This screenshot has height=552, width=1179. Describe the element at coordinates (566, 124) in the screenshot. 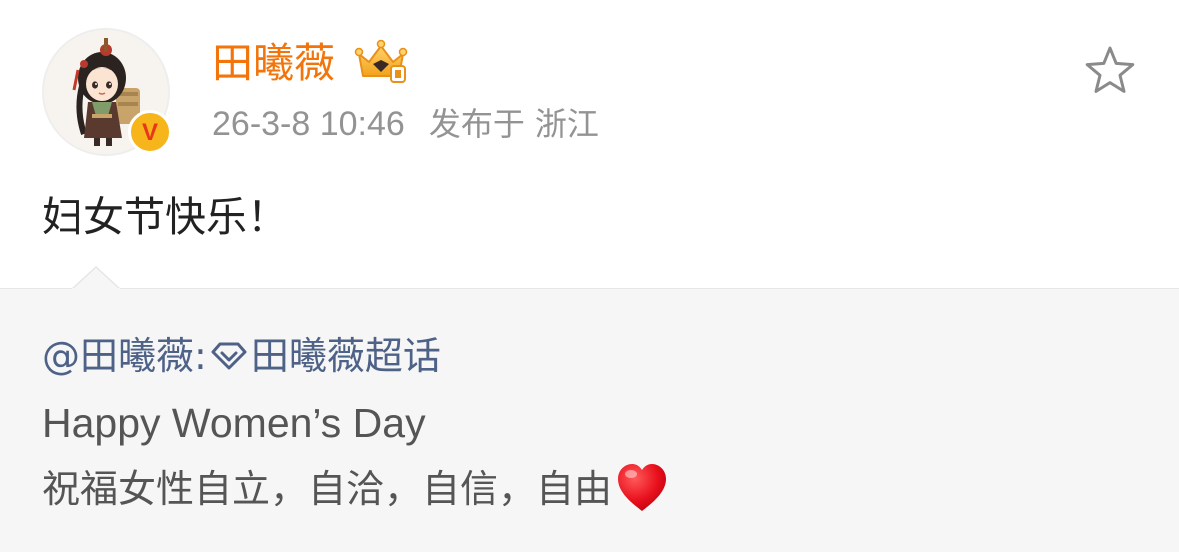

I see `post-location: 浙江` at that location.